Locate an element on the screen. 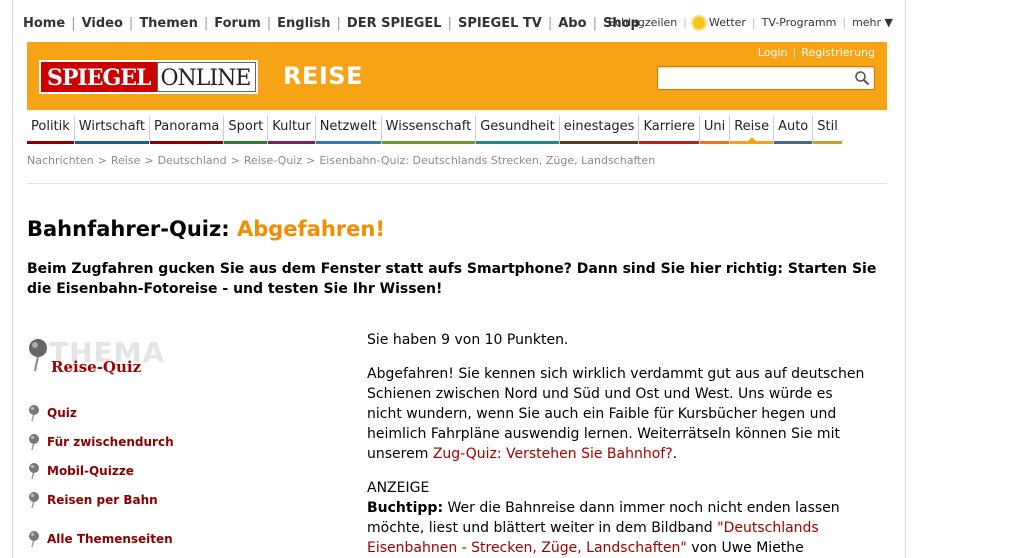 Image resolution: width=1030 pixels, height=558 pixels. sidebar-link-reisen-per-bahn: Reisen per Bahn is located at coordinates (92, 500).